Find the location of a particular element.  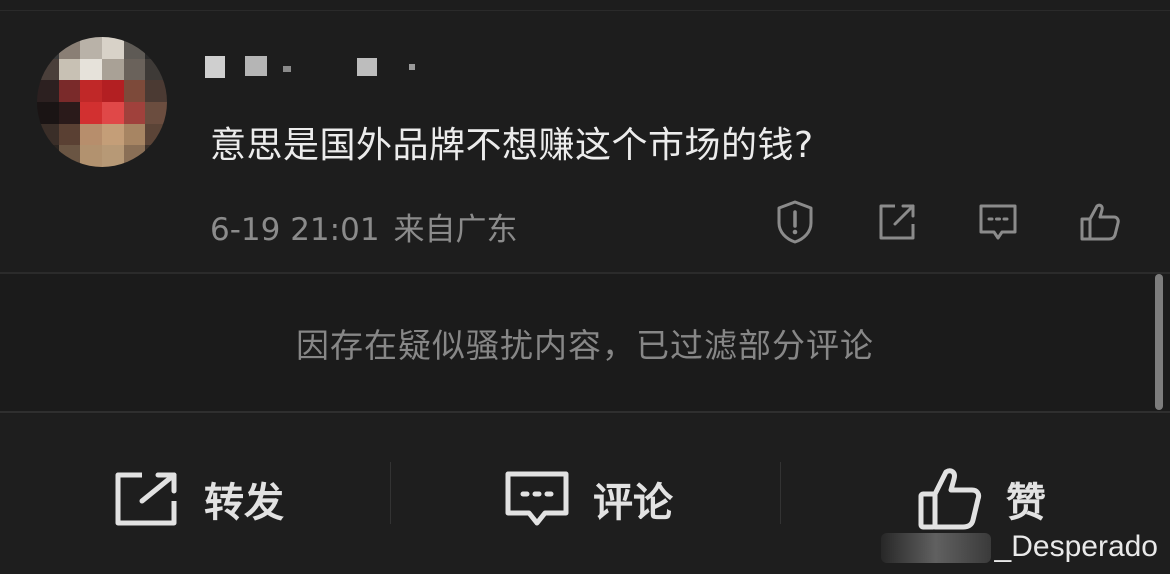

reply-button is located at coordinates (998, 222).